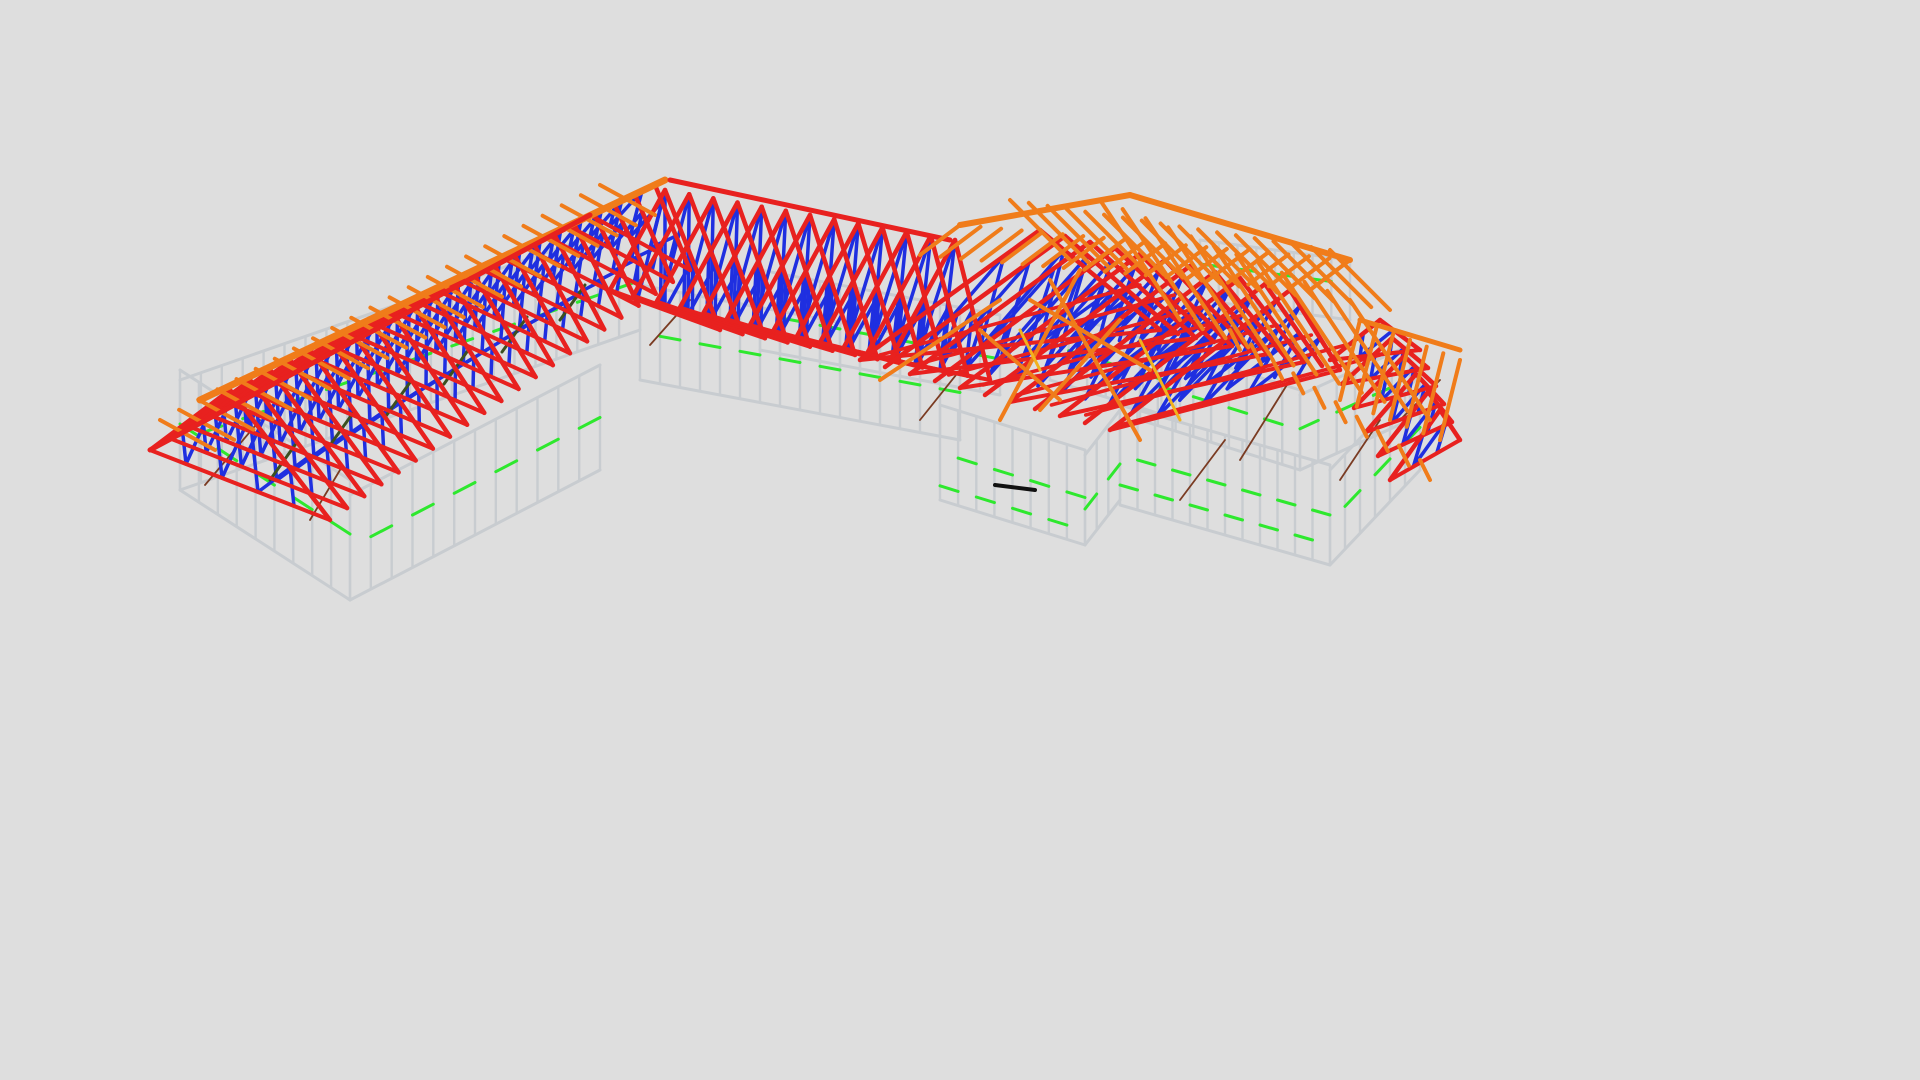 This screenshot has width=1920, height=1080. I want to click on lintel-member, so click(1015, 487).